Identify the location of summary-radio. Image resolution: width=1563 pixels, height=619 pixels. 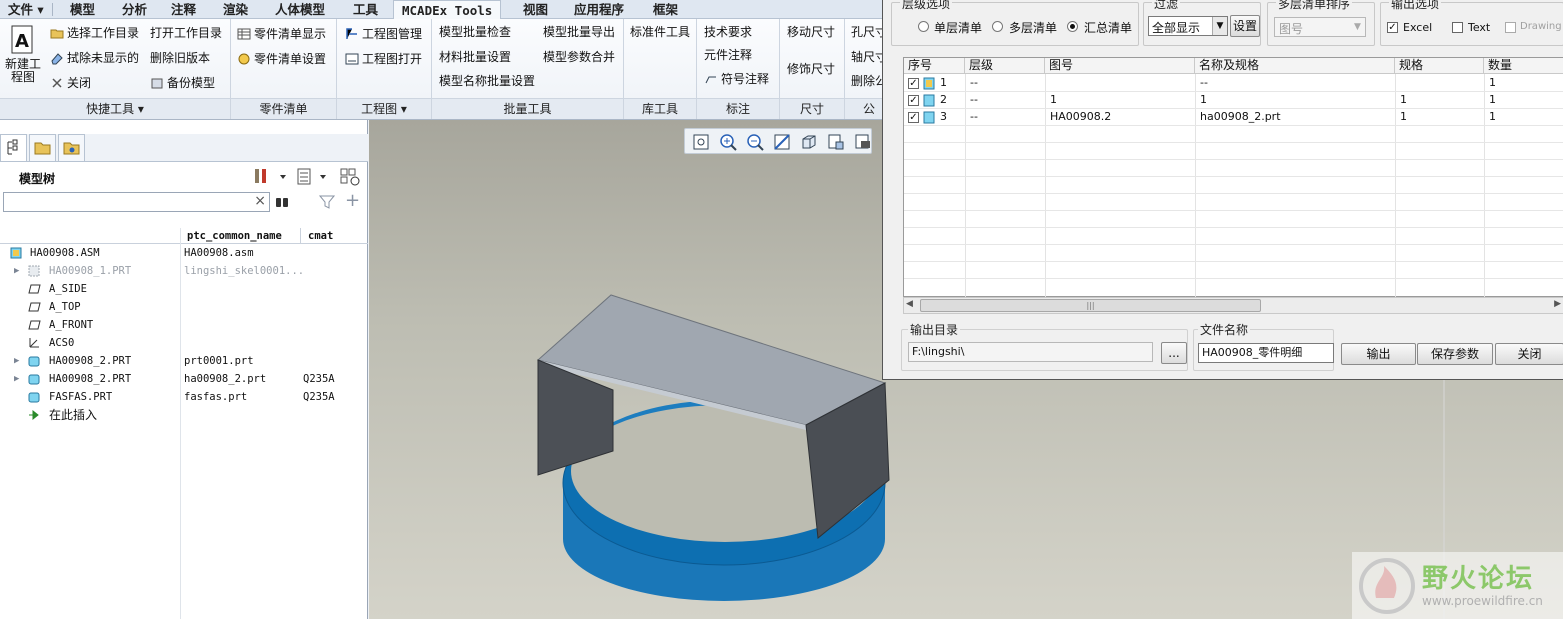
(1072, 26).